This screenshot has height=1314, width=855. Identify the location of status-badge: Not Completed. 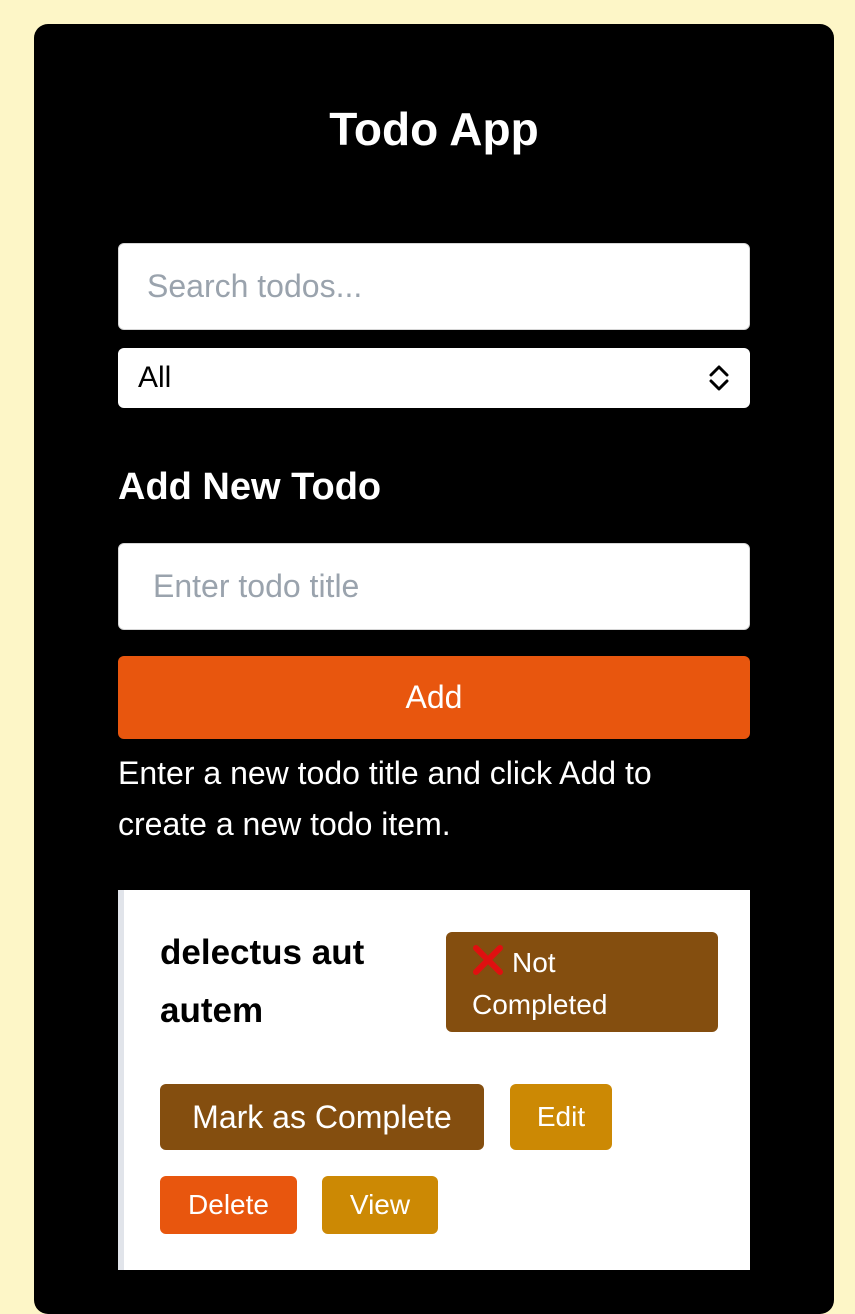
(582, 982).